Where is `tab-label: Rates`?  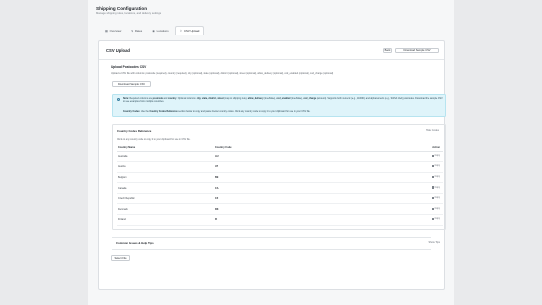 tab-label: Rates is located at coordinates (138, 30).